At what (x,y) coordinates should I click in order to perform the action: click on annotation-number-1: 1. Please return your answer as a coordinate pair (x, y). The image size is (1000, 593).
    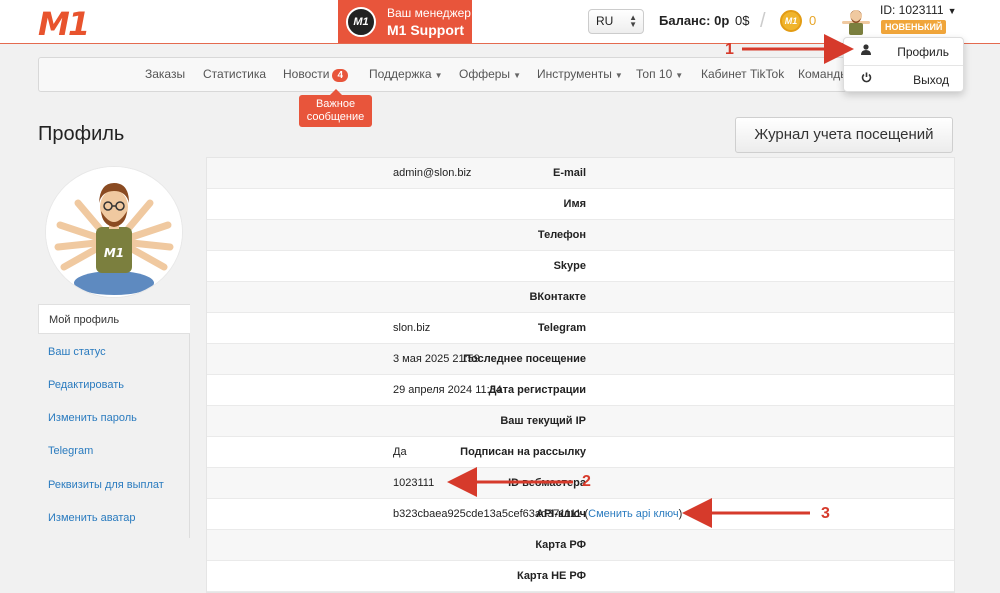
    Looking at the image, I should click on (729, 49).